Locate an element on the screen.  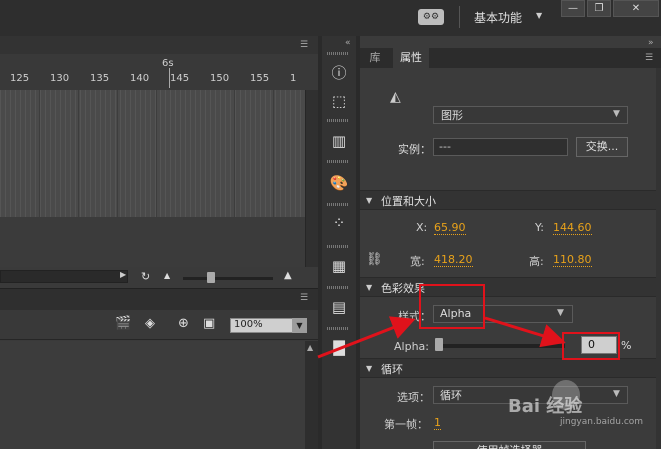
watermark-url: jingyan.baidu.com is located at coordinates (602, 422).